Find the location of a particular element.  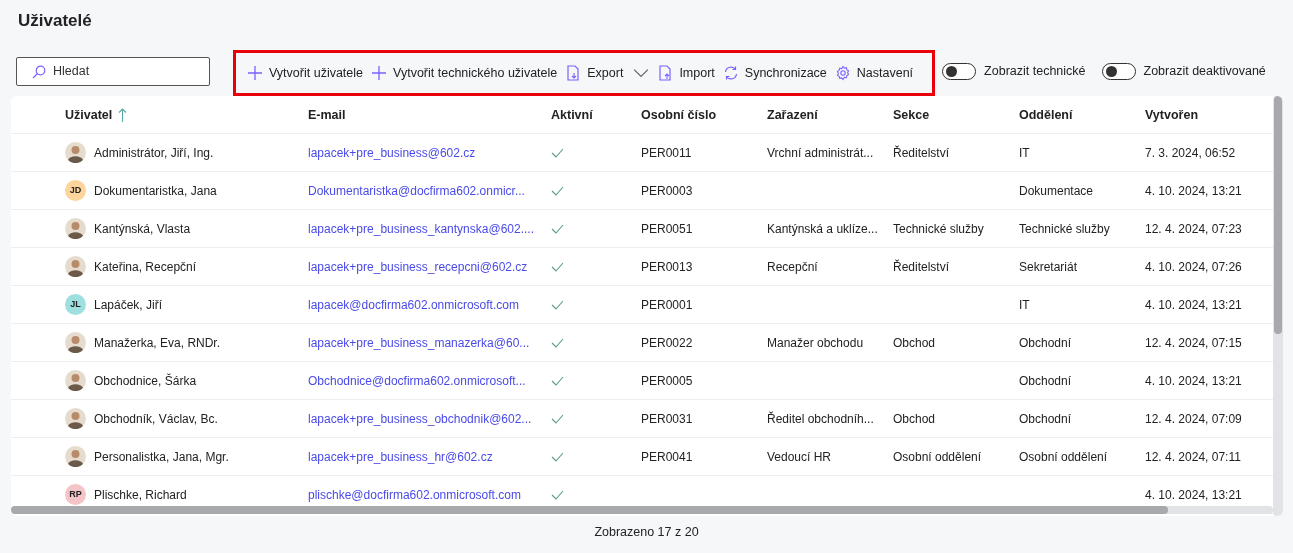

column-header: Zařazení is located at coordinates (792, 114).